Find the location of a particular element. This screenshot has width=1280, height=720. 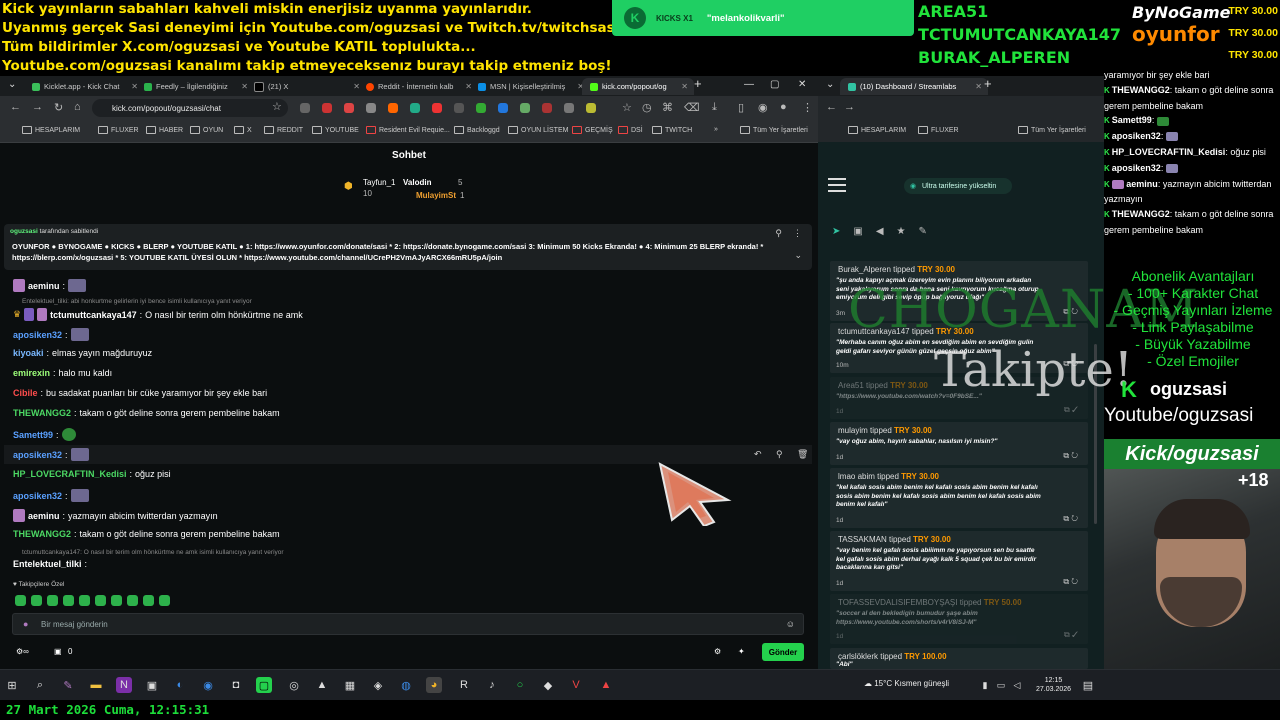

tab-msn: MSN | Kişiselleştirilmiş ✕ is located at coordinates (530, 86).